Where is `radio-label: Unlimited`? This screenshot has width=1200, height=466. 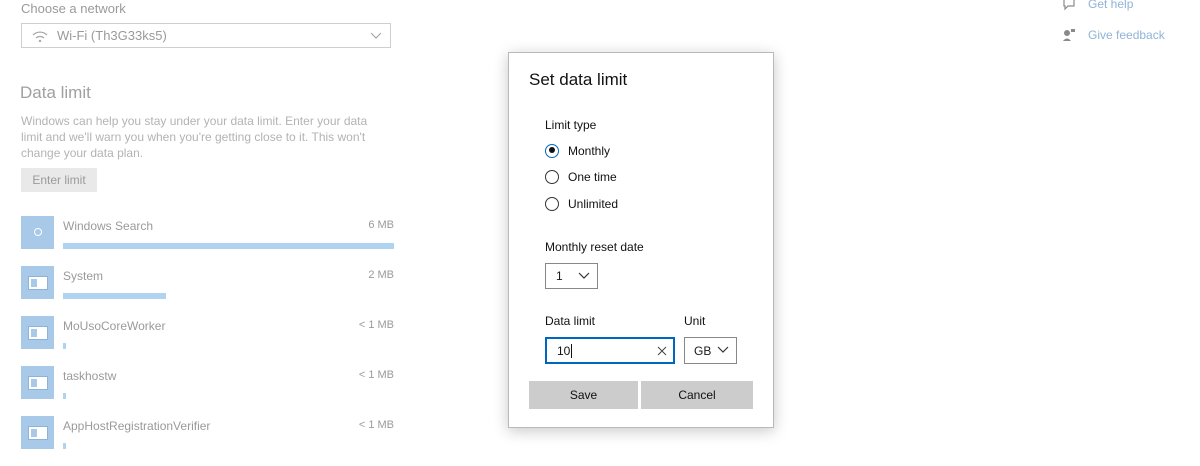 radio-label: Unlimited is located at coordinates (593, 203).